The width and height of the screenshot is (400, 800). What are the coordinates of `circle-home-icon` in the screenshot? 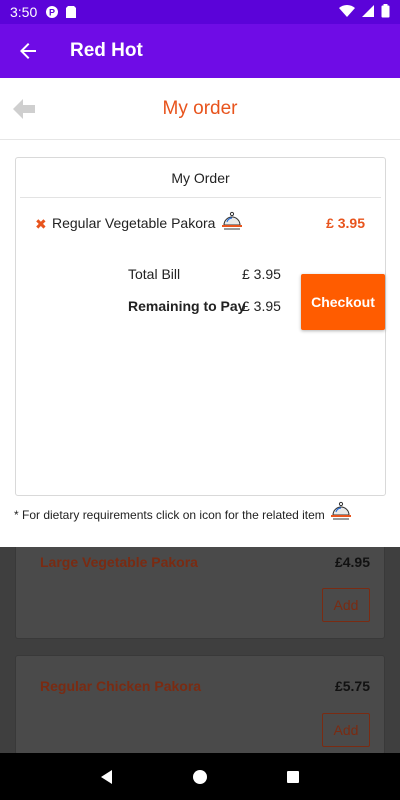 It's located at (199, 776).